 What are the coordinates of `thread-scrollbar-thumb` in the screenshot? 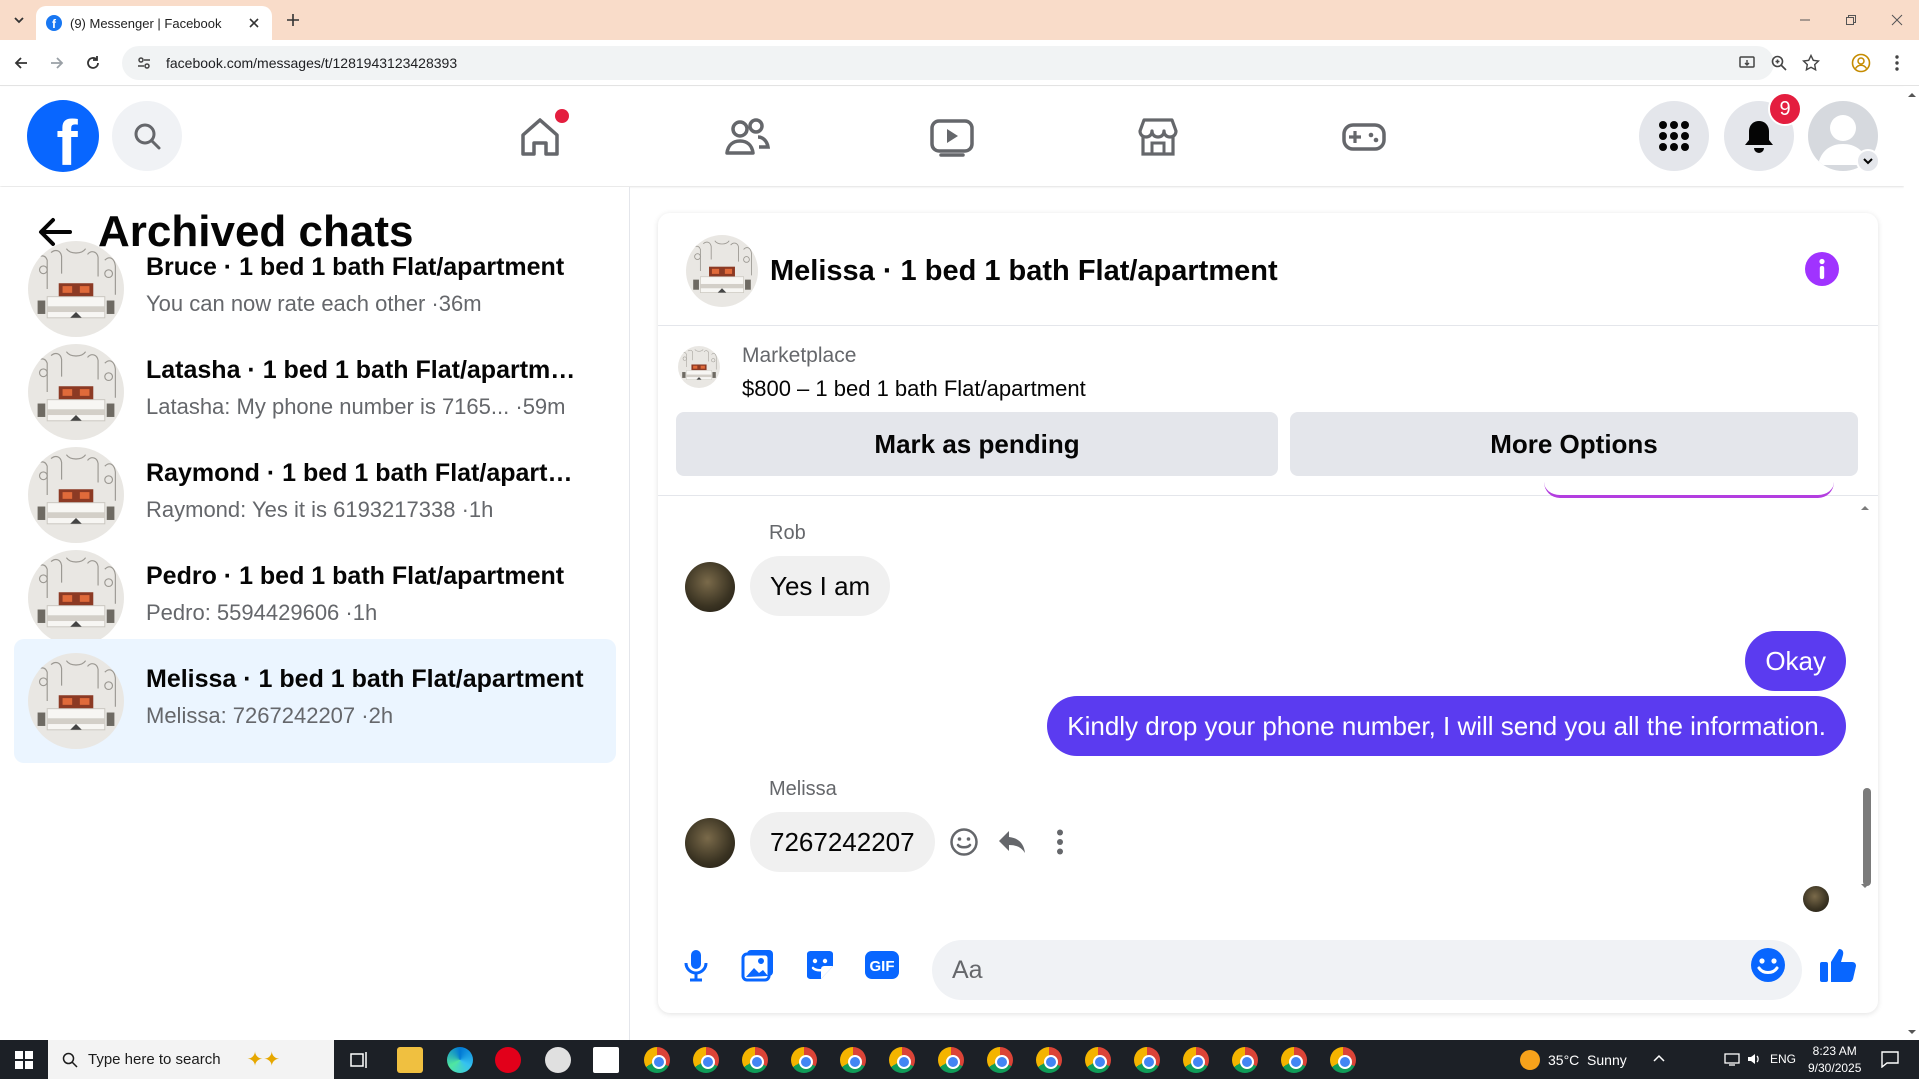 It's located at (1867, 837).